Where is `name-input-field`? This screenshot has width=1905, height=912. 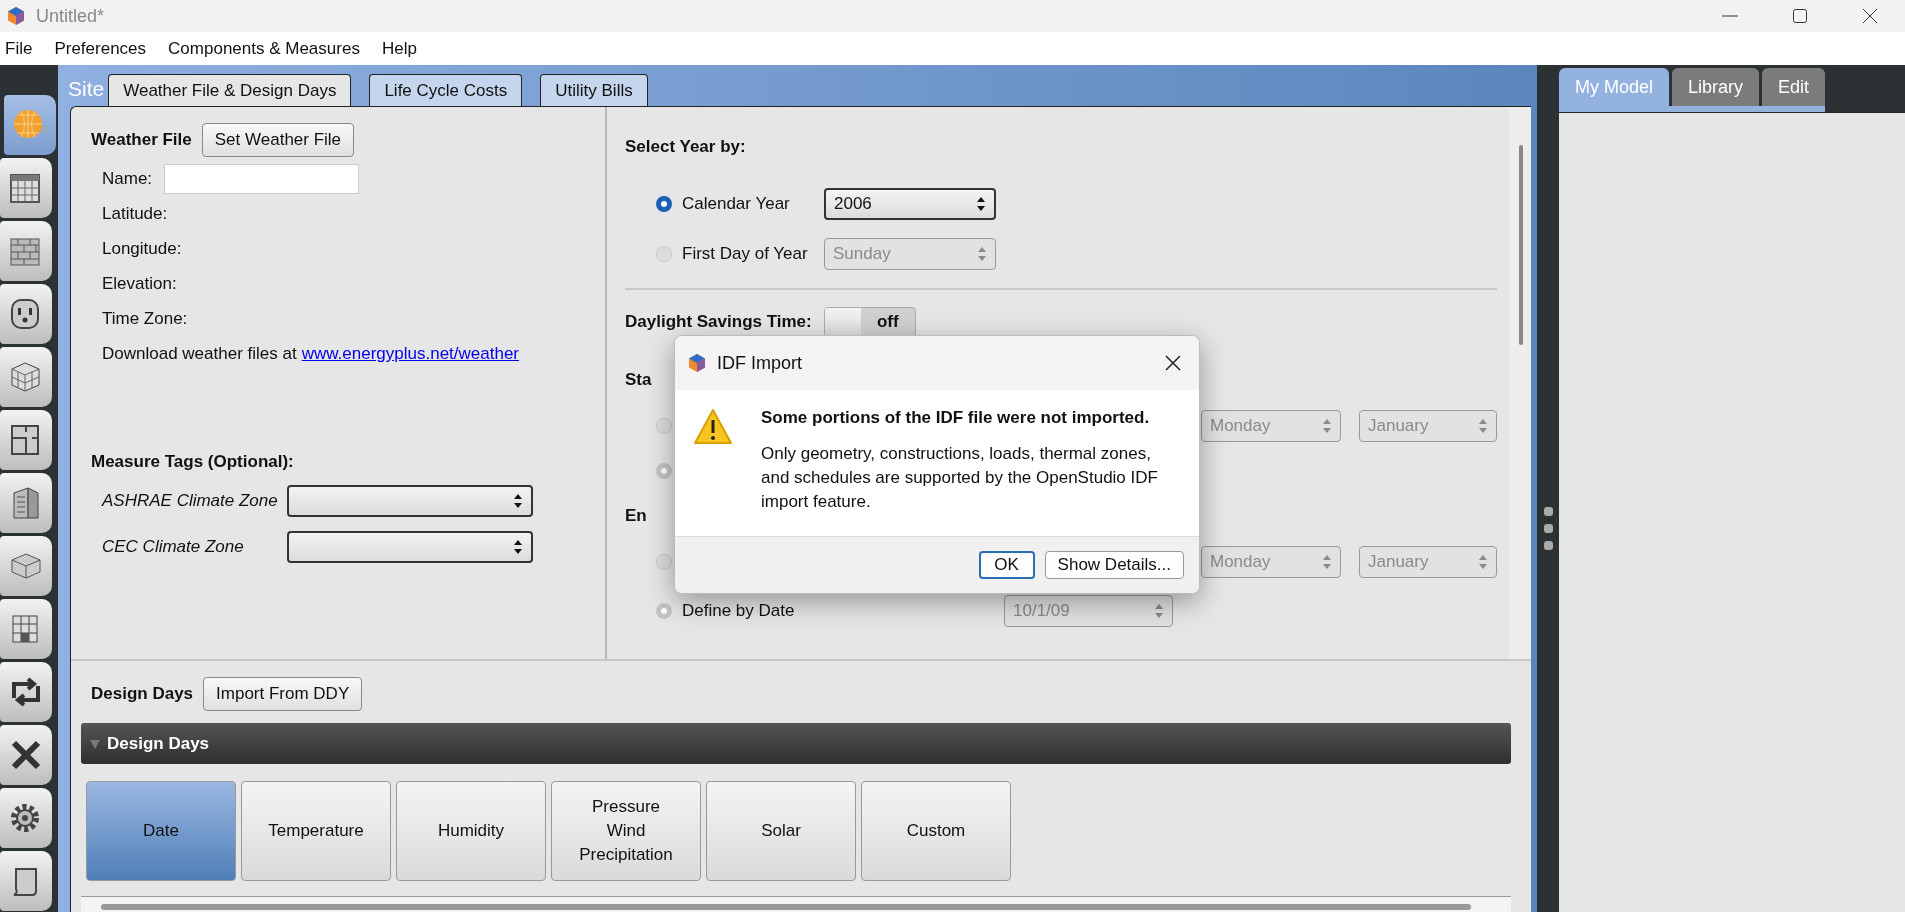
name-input-field is located at coordinates (262, 179).